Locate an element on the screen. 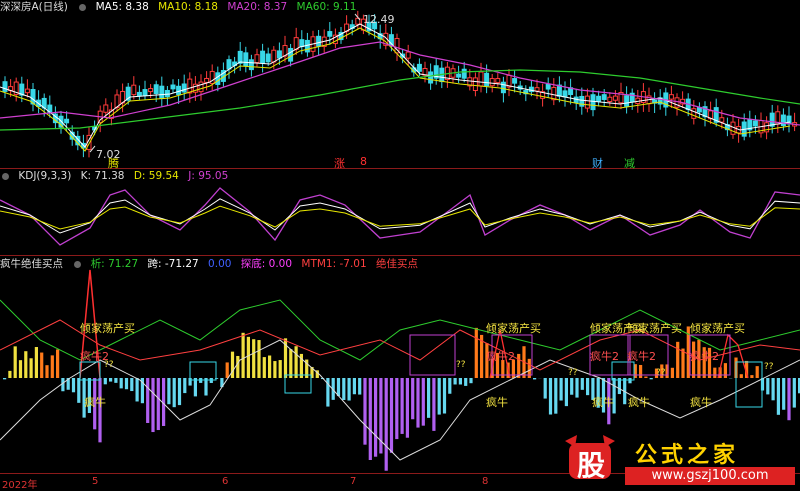  x-axis-label: 5 is located at coordinates (95, 481).